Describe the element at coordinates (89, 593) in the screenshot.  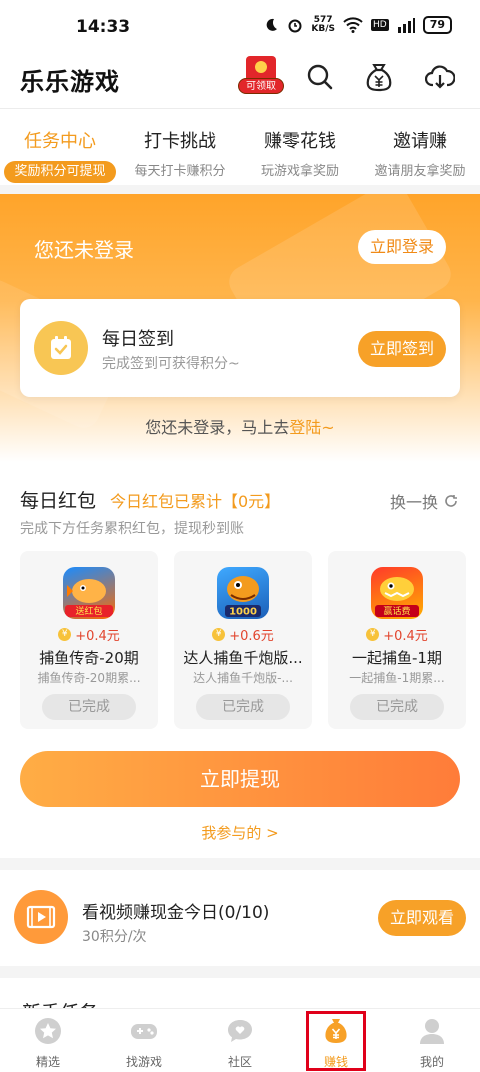
I see `game-icon: 送红包` at that location.